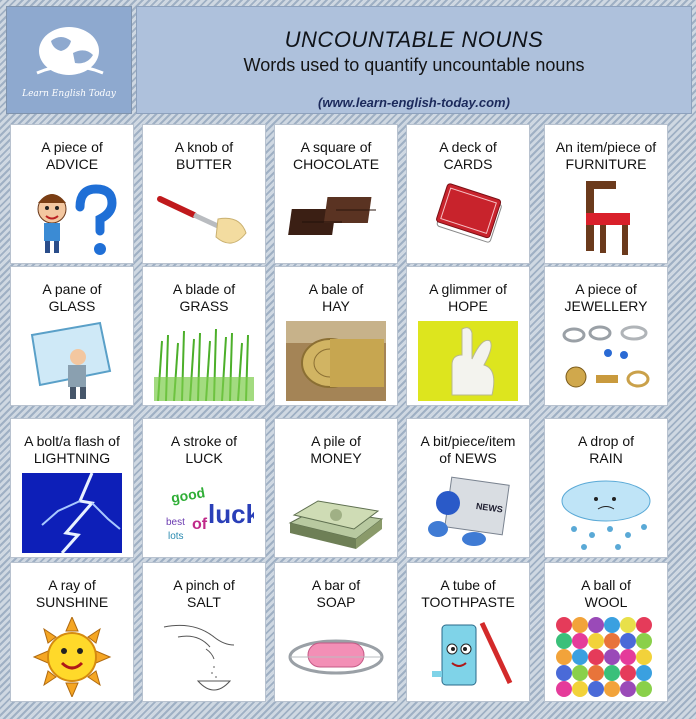 Image resolution: width=696 pixels, height=719 pixels. I want to click on card-sunshine: A ray of SUNSHINE, so click(72, 632).